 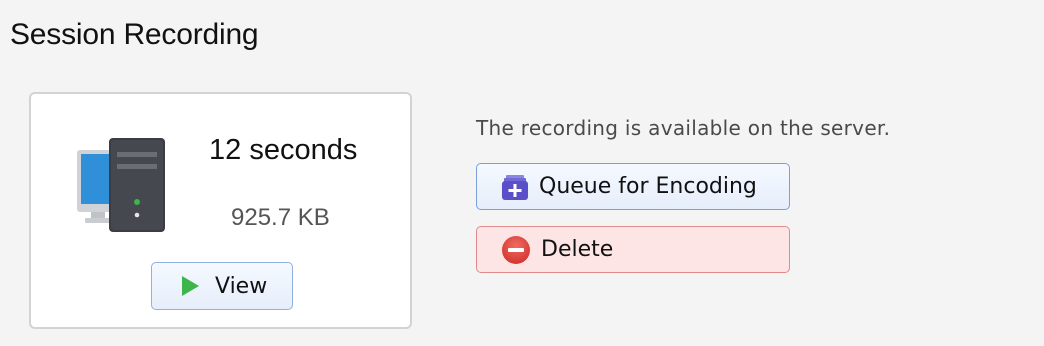 What do you see at coordinates (280, 217) in the screenshot?
I see `recording-size: 925.7 KB` at bounding box center [280, 217].